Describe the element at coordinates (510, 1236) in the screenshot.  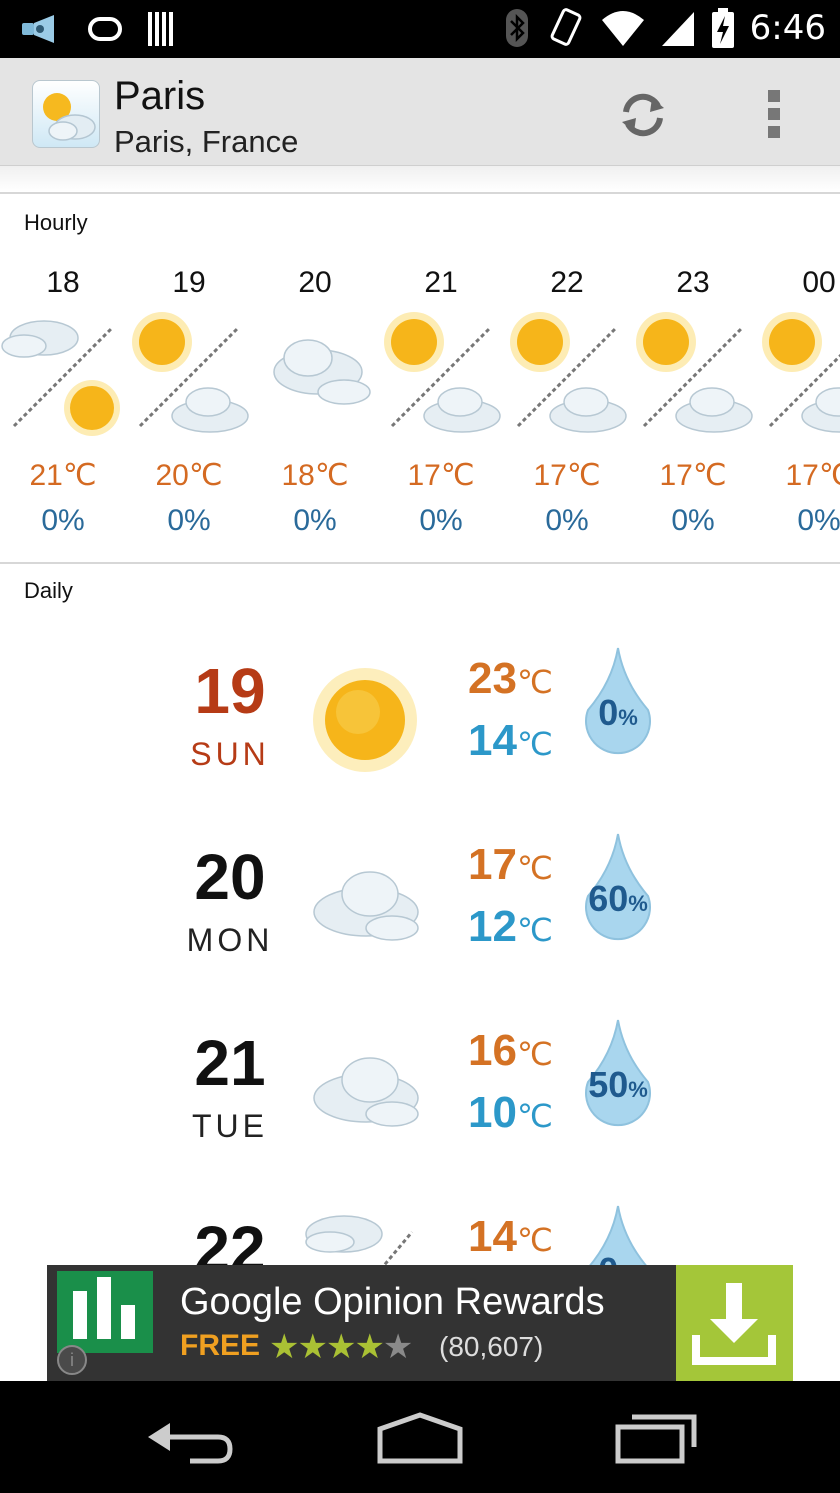
I see `high-temp: 14℃` at that location.